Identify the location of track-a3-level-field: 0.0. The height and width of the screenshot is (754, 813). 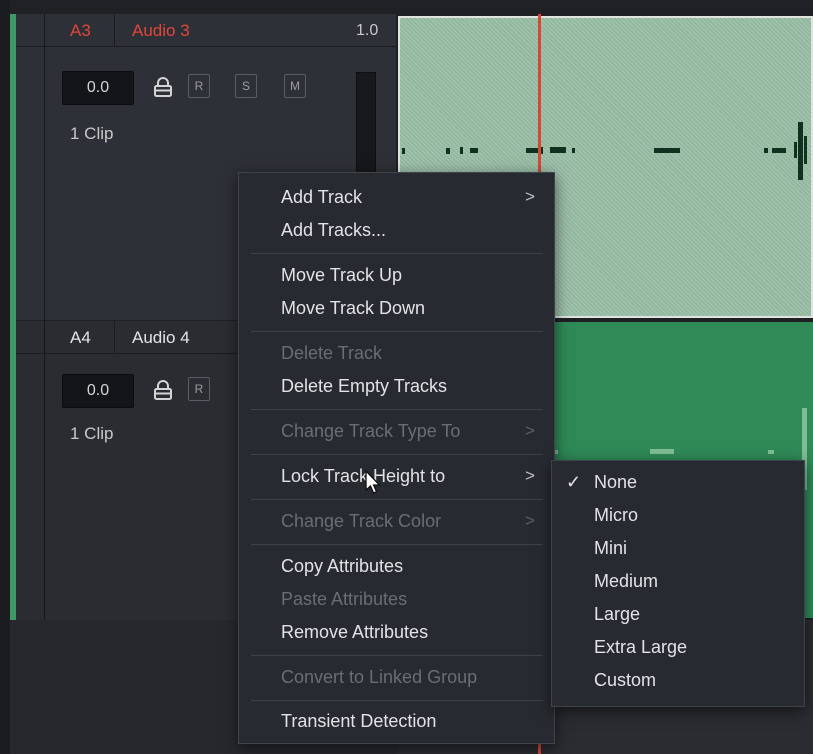
(98, 88).